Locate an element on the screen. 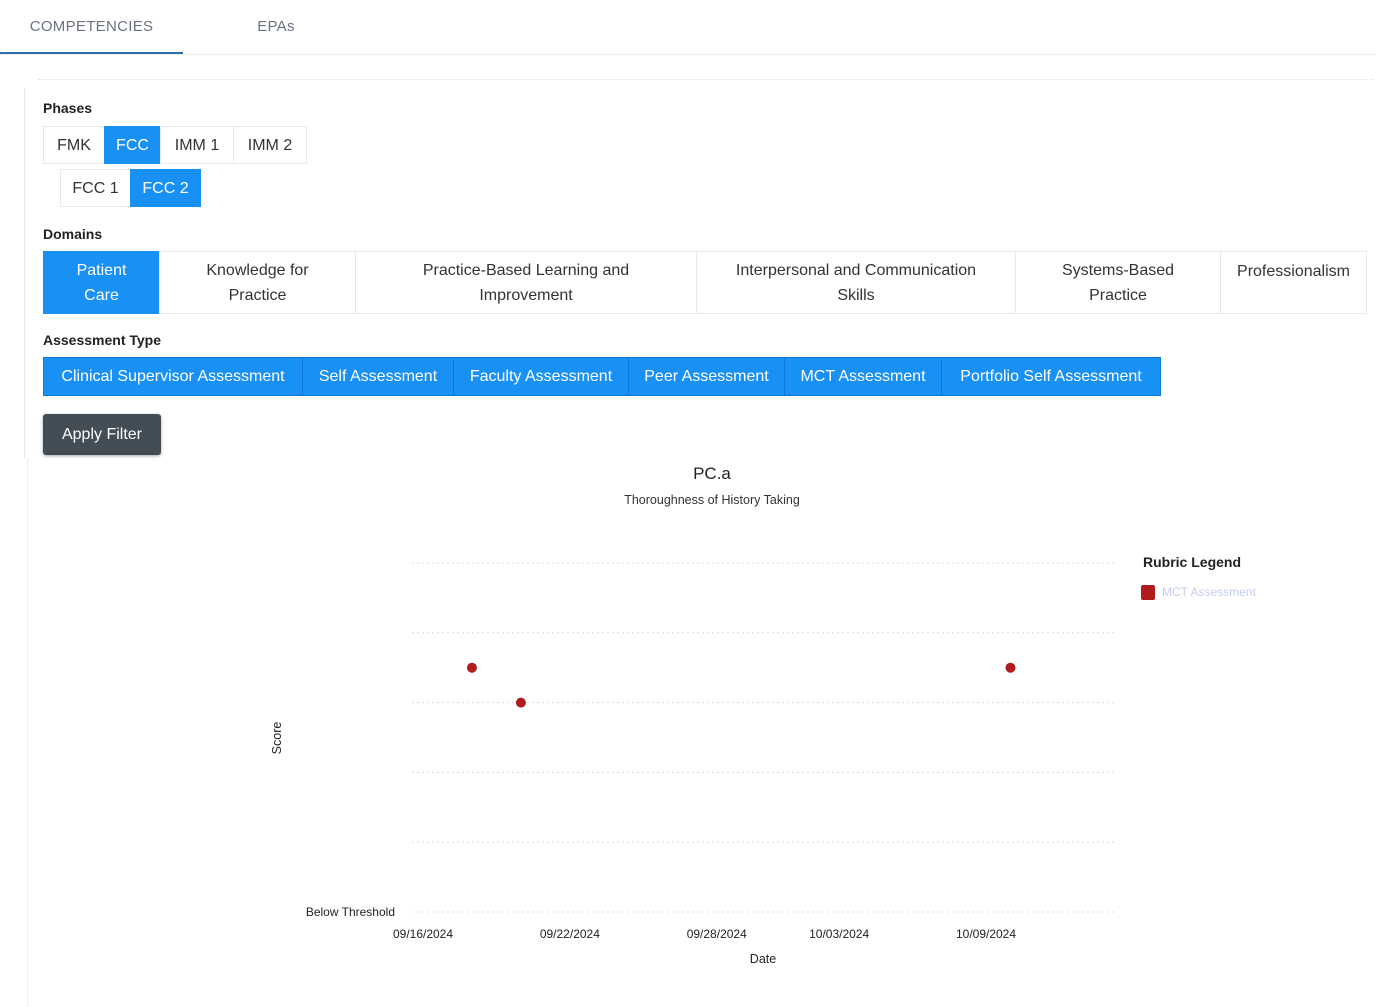 The image size is (1376, 1007). domains-label: Domains is located at coordinates (73, 234).